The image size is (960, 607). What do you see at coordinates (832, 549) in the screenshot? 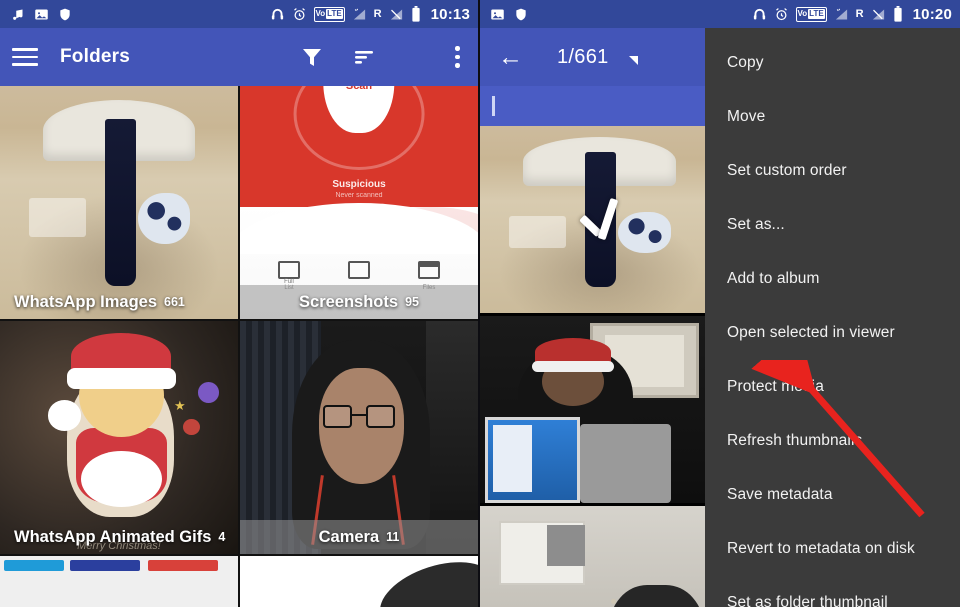
I see `menu-item-revert-to-metadata-on-disk: Revert to metadata on disk` at bounding box center [832, 549].